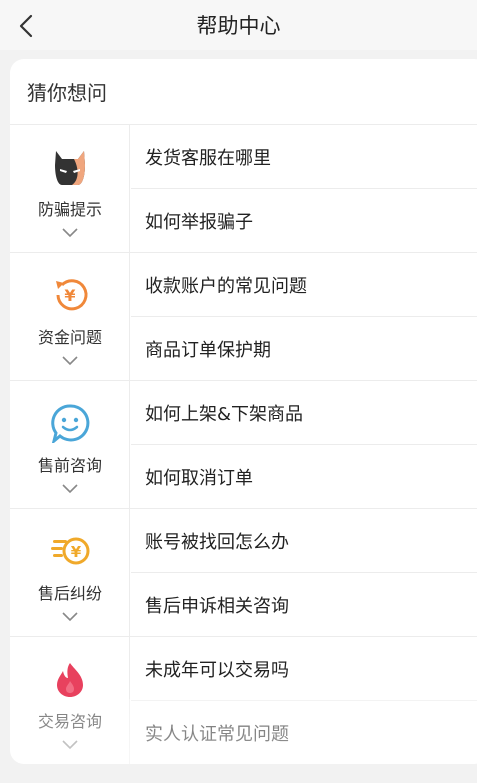  What do you see at coordinates (70, 317) in the screenshot?
I see `category-funds: ¥ 资金问题` at bounding box center [70, 317].